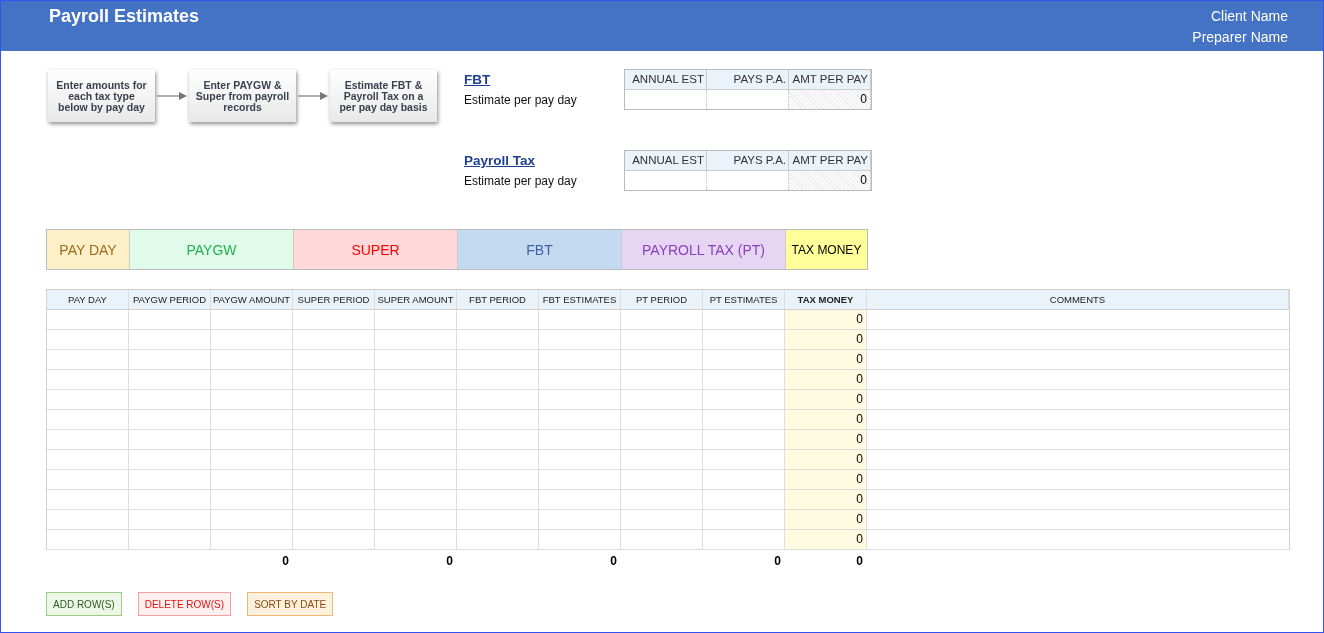  I want to click on section-link: Payroll Tax, so click(544, 160).